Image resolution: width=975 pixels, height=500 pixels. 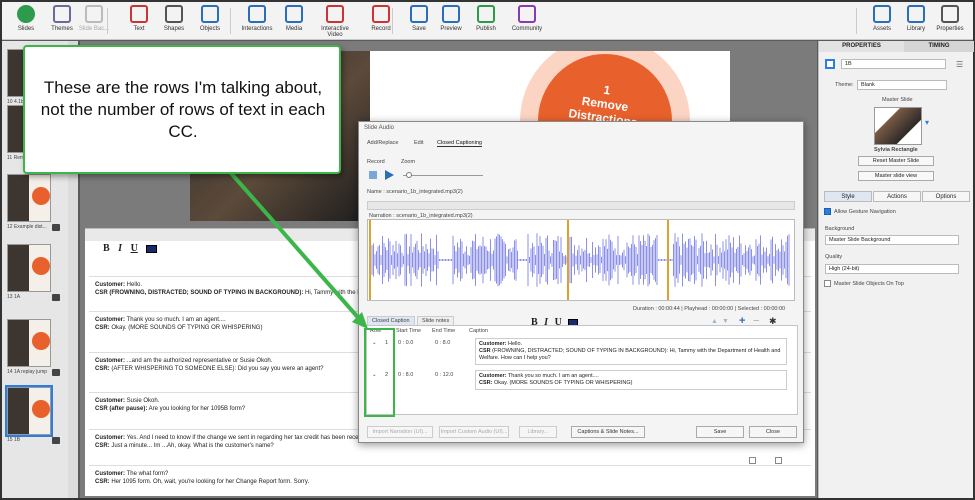 What do you see at coordinates (405, 375) in the screenshot?
I see `caption-start-time: 0 : 8.0` at bounding box center [405, 375].